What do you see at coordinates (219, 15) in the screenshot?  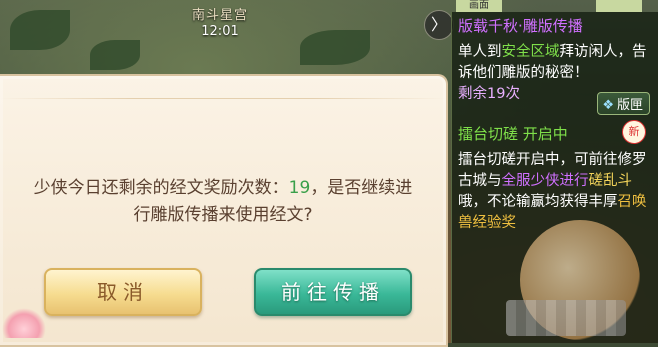 I see `map-name: 南斗星宫` at bounding box center [219, 15].